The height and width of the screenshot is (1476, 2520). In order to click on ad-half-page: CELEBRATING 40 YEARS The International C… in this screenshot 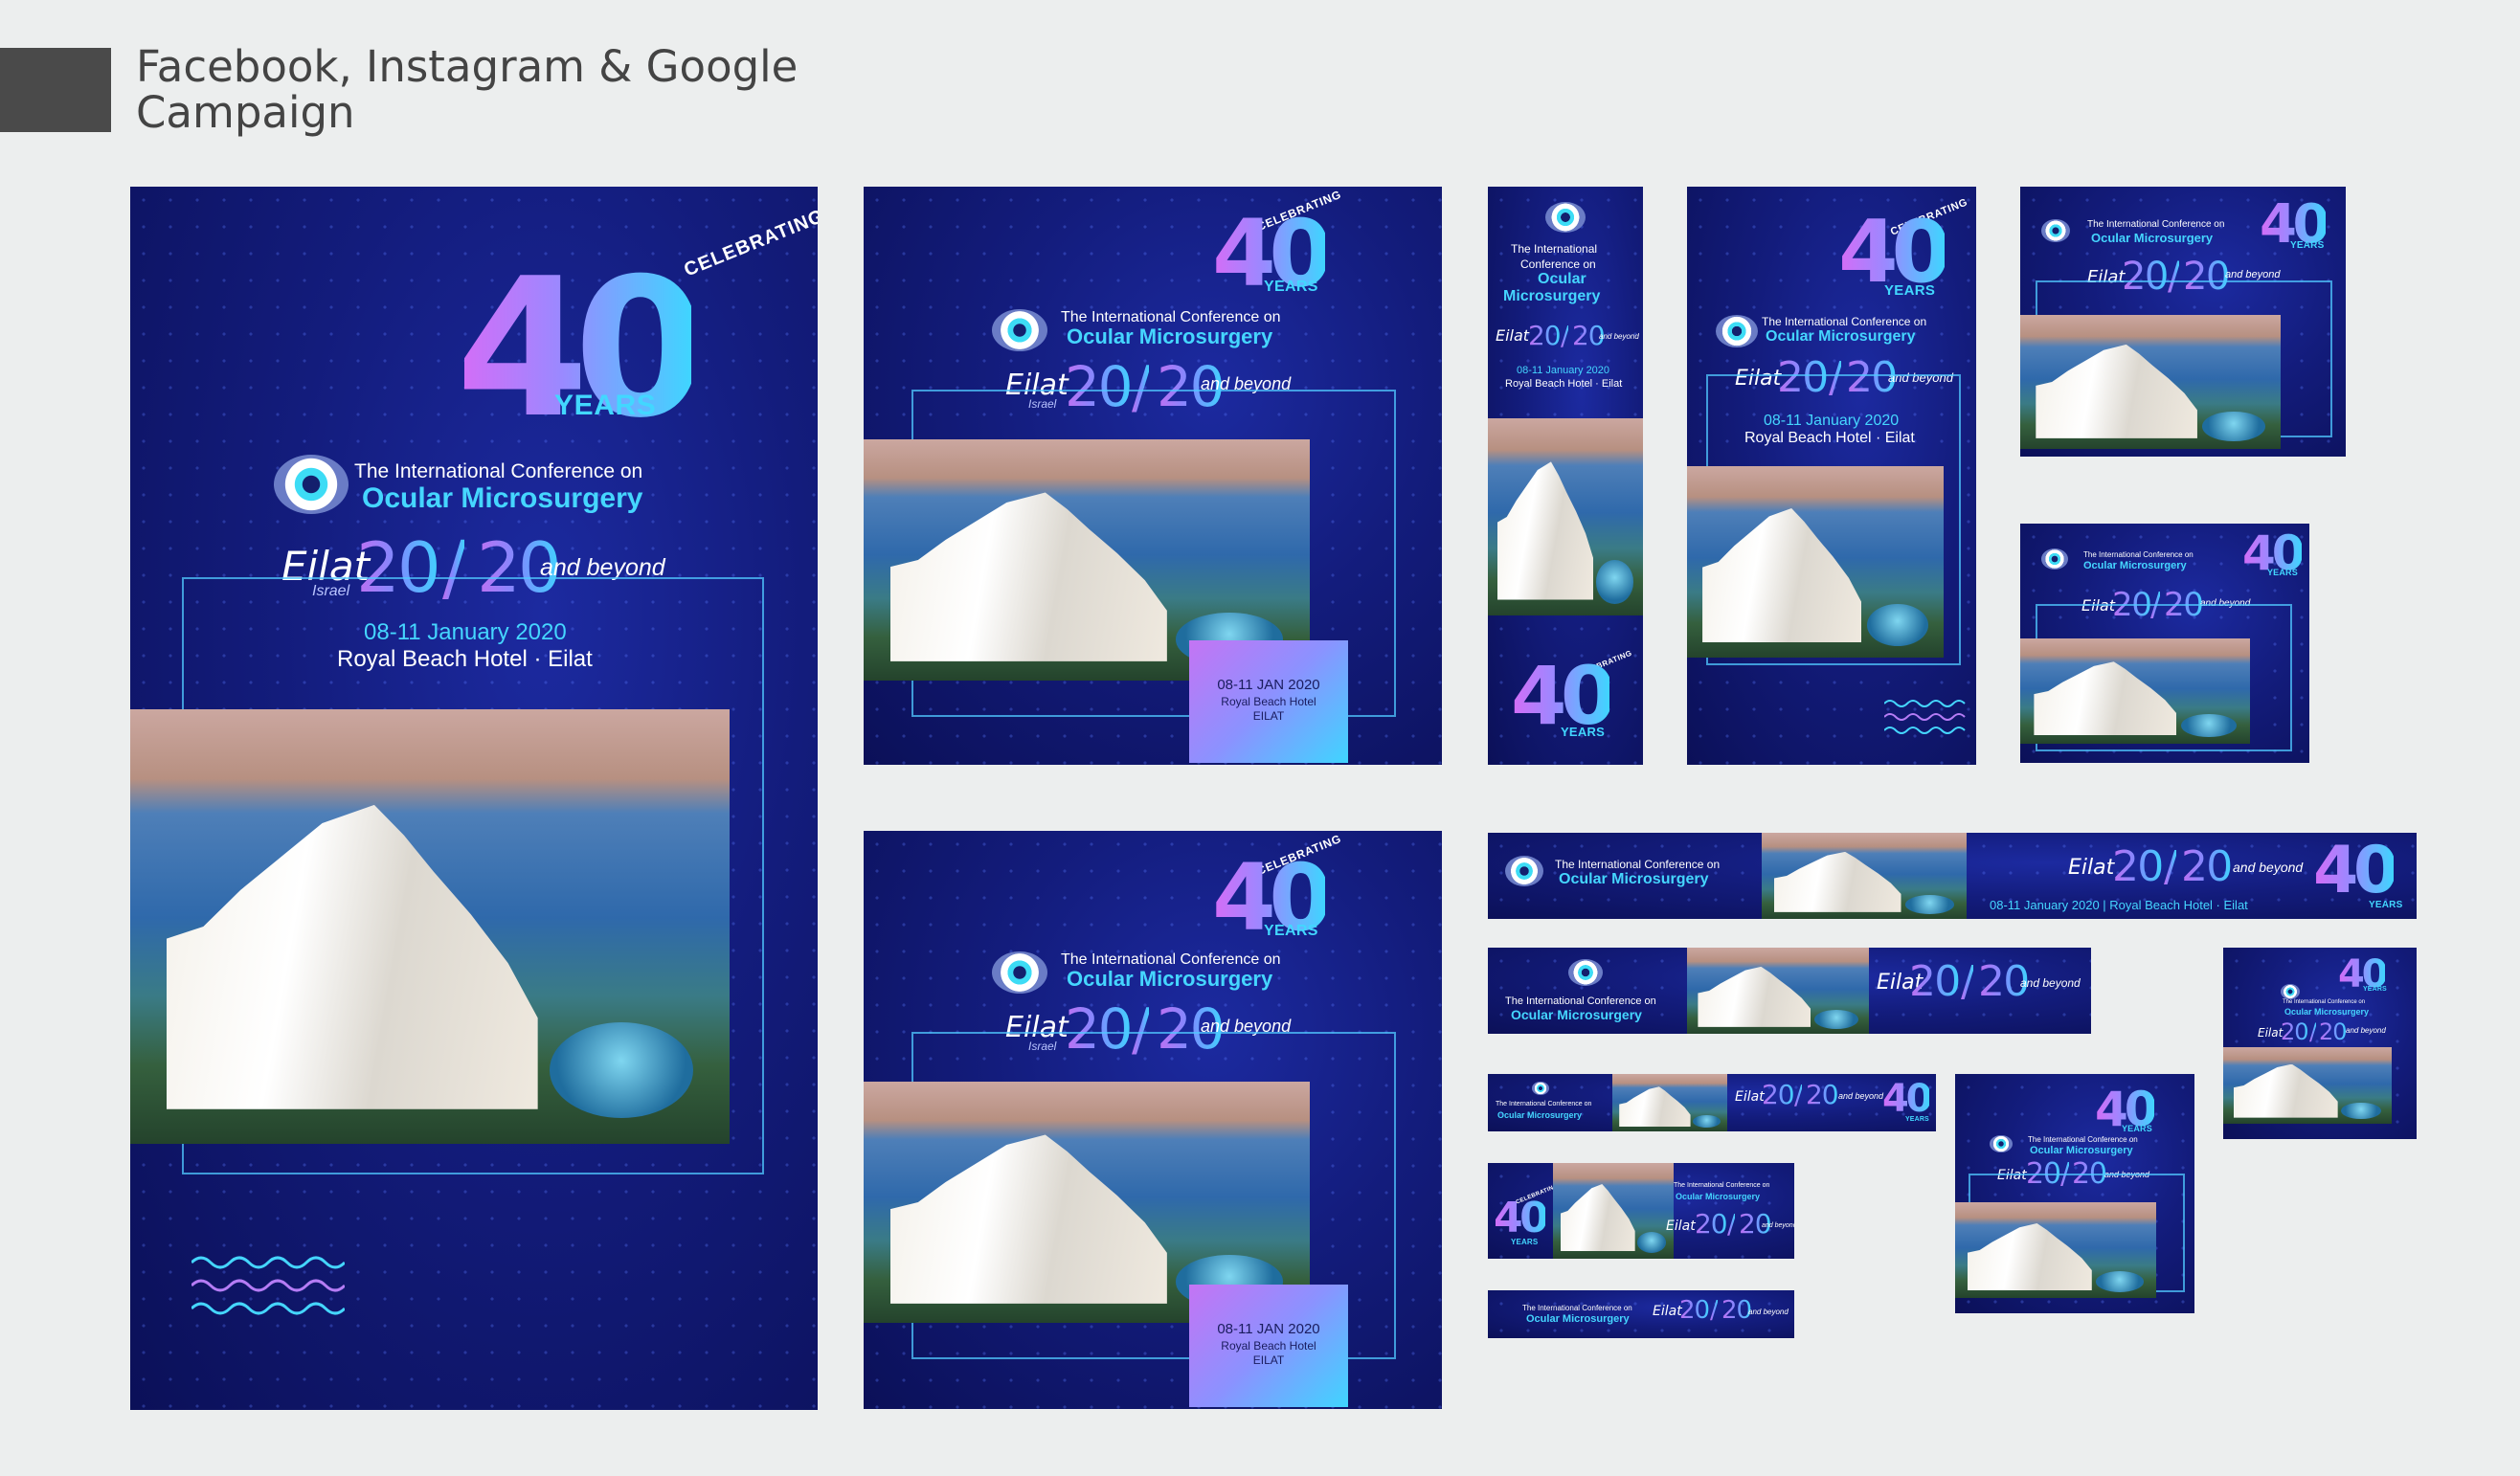, I will do `click(1832, 476)`.